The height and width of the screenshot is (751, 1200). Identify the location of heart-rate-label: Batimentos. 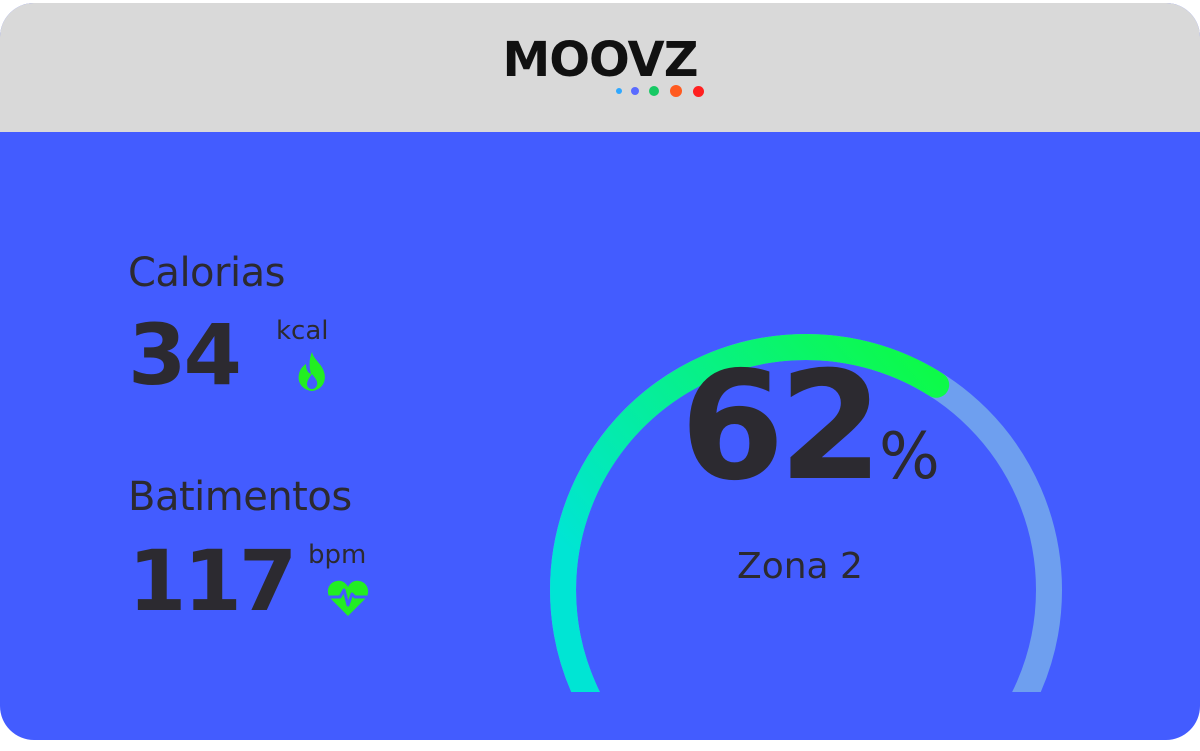
(240, 497).